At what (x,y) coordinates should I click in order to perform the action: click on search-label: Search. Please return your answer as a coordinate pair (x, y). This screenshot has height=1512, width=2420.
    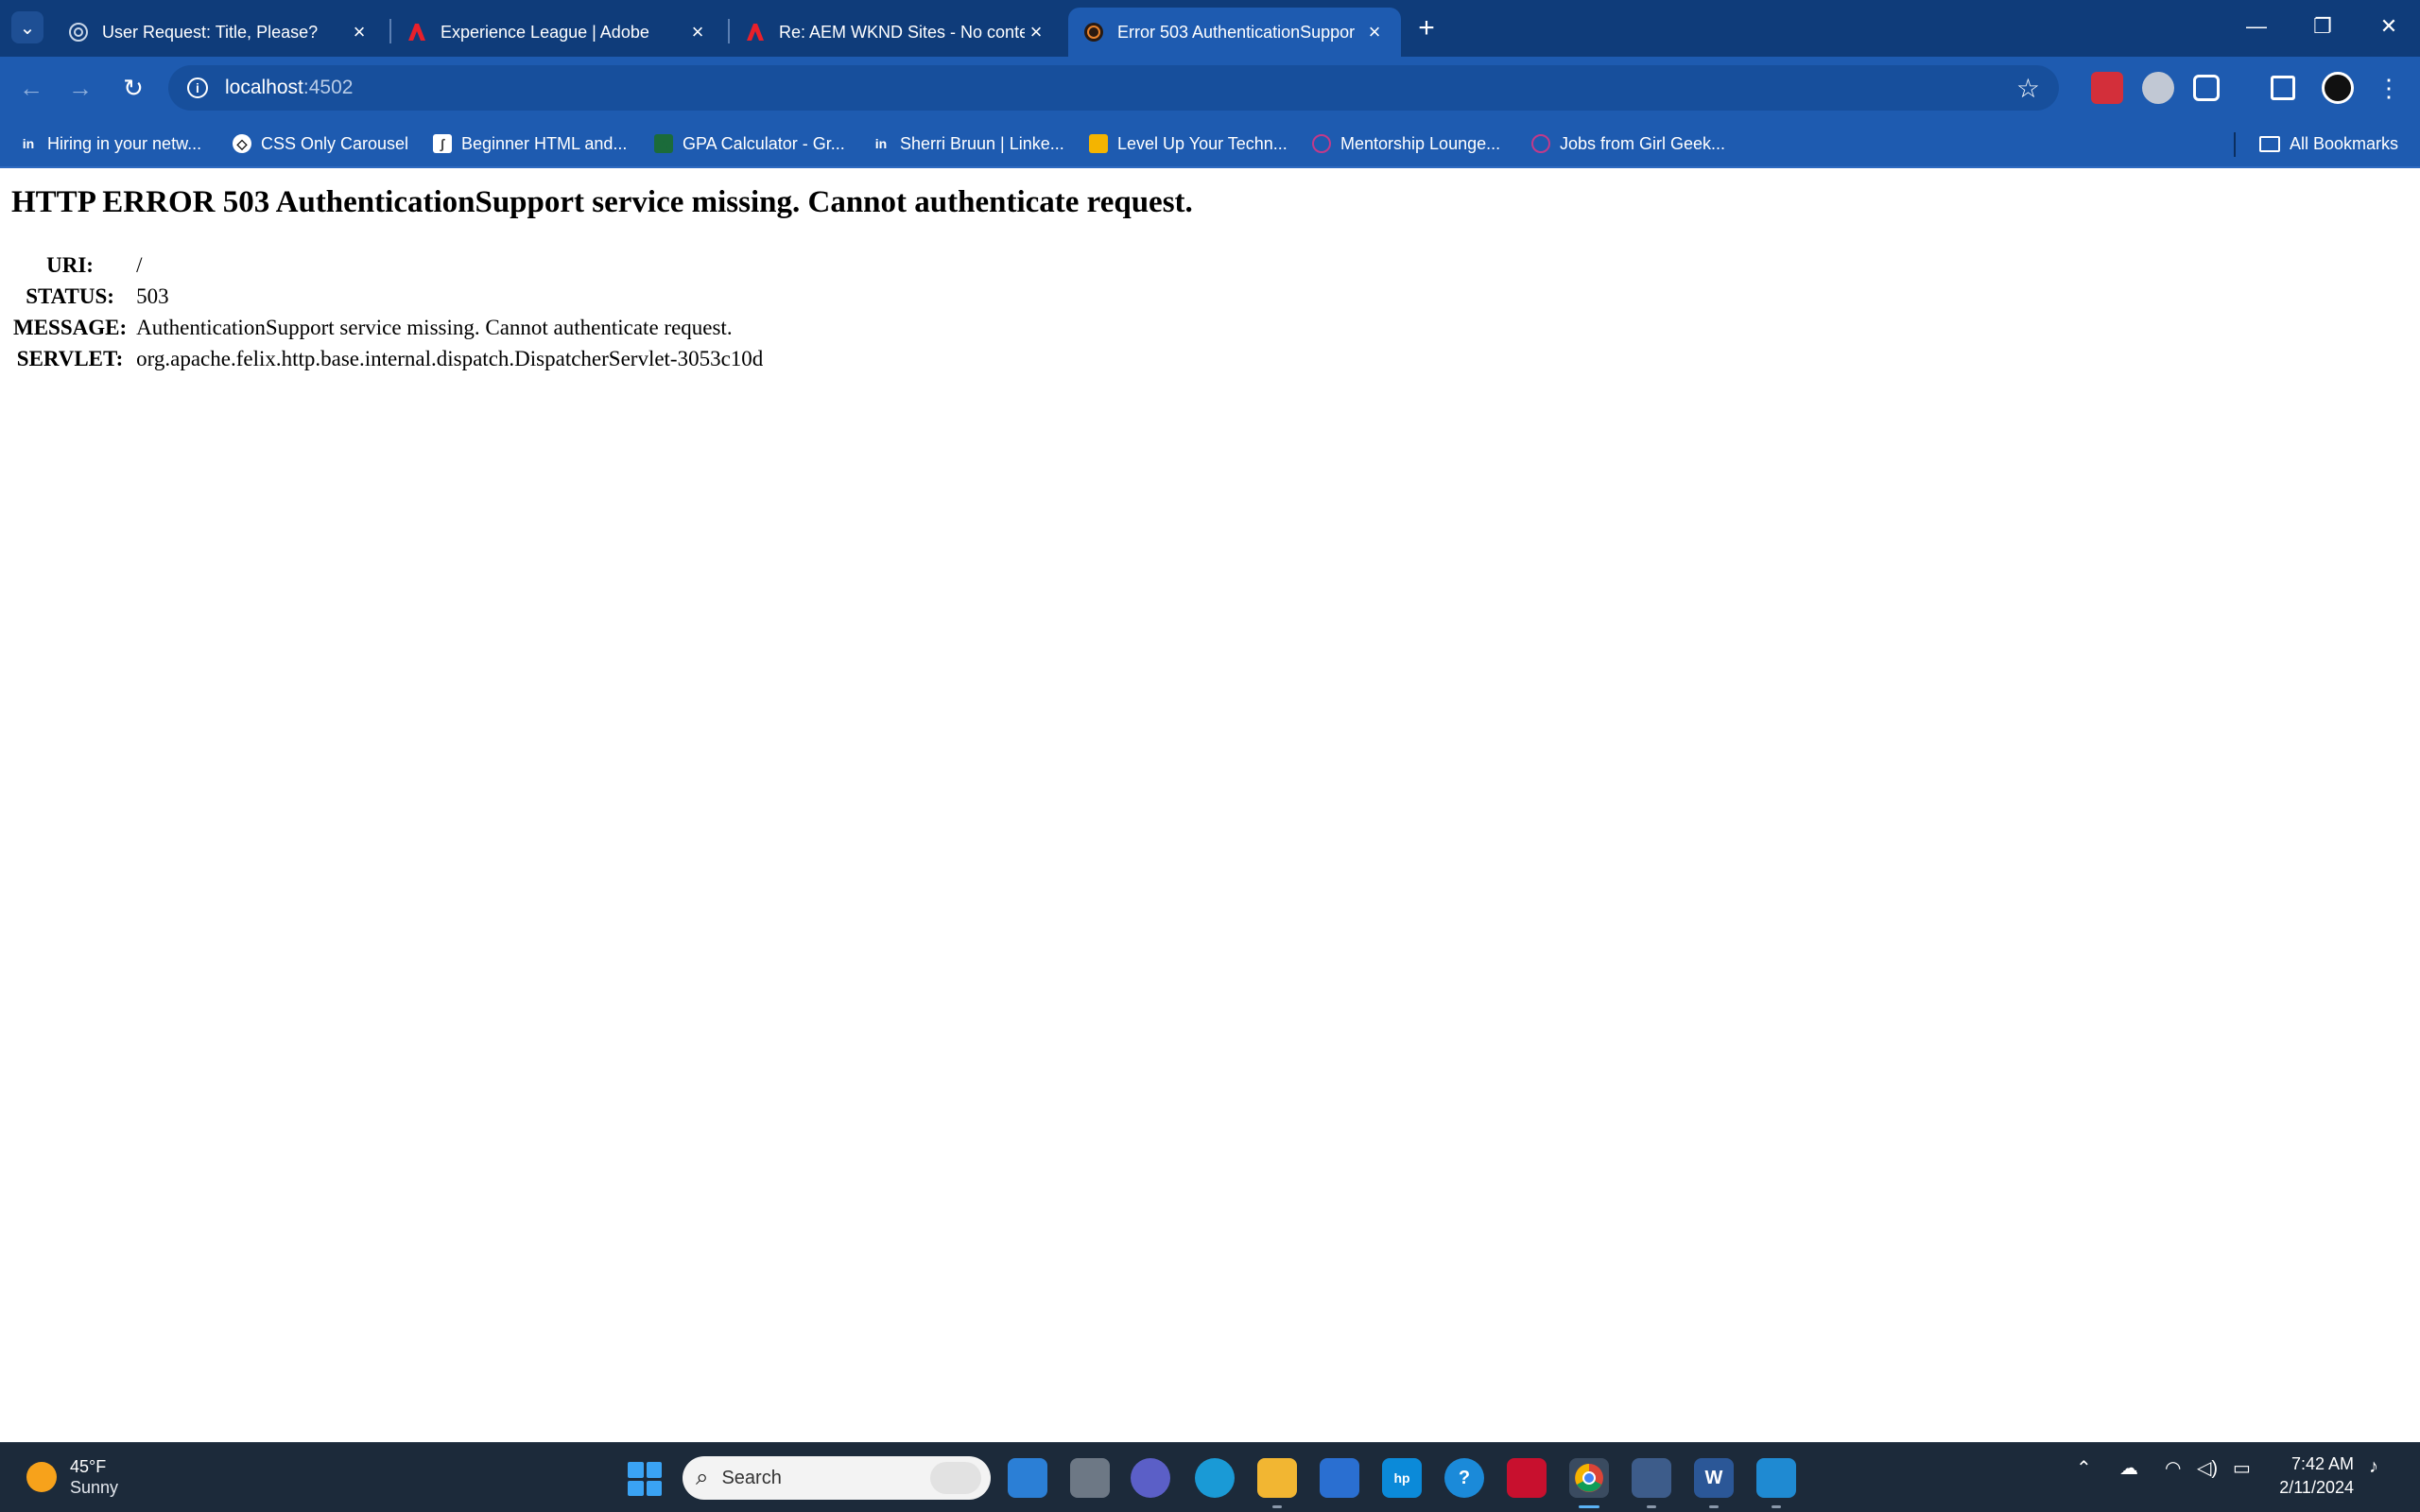
    Looking at the image, I should click on (751, 1477).